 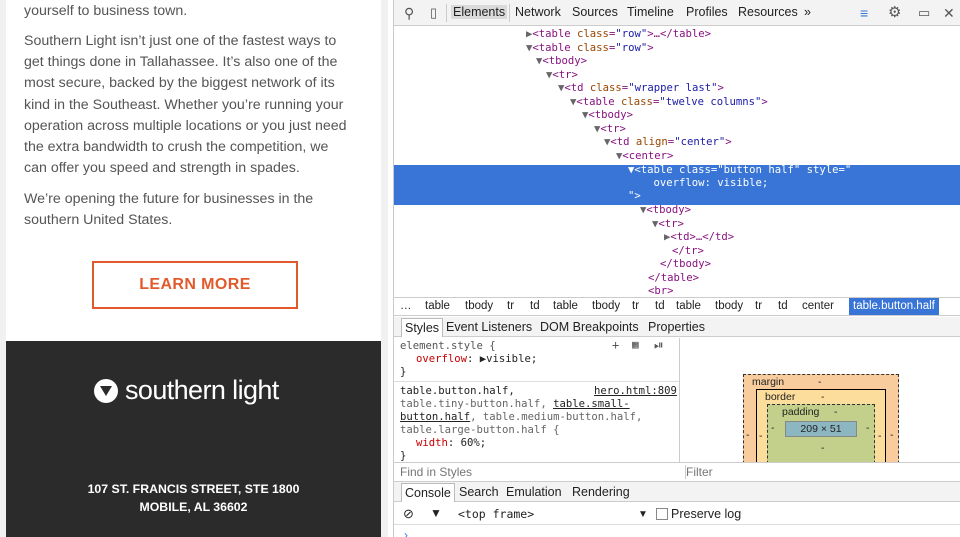 What do you see at coordinates (864, 13) in the screenshot?
I see `drawer-toggle-icon: ≡` at bounding box center [864, 13].